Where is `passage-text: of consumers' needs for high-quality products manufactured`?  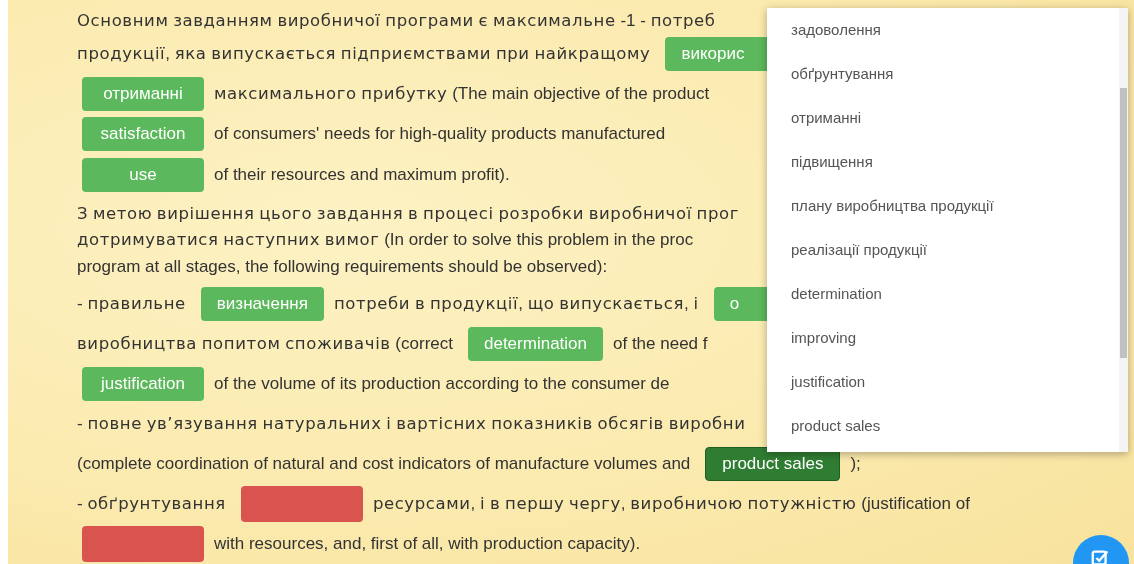 passage-text: of consumers' needs for high-quality products manufactured is located at coordinates (440, 134).